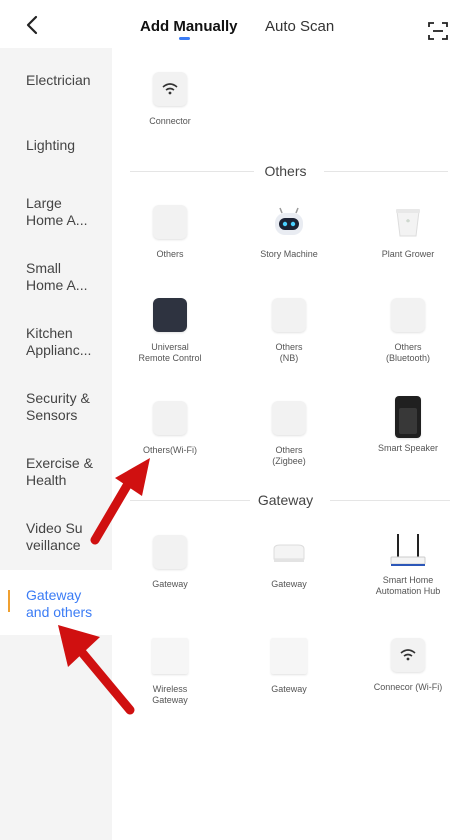  I want to click on tab-auto-scan: Auto Scan, so click(299, 26).